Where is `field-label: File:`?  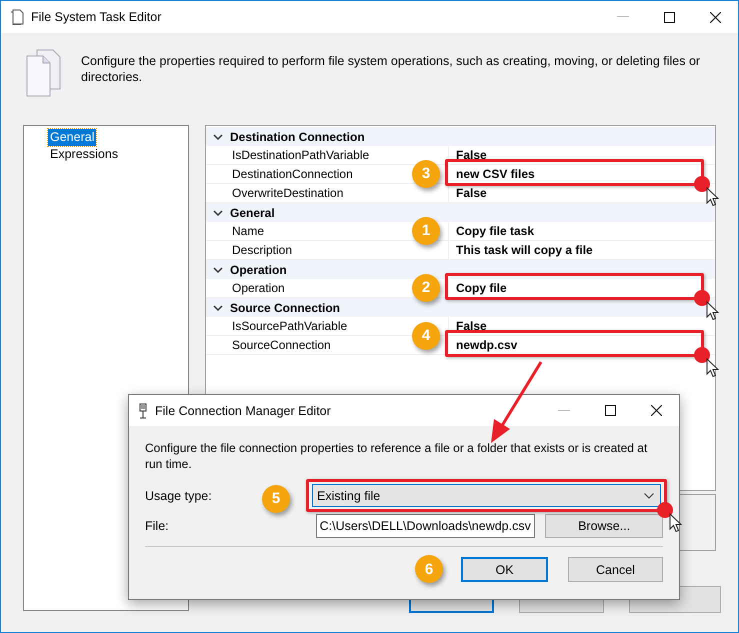
field-label: File: is located at coordinates (157, 526).